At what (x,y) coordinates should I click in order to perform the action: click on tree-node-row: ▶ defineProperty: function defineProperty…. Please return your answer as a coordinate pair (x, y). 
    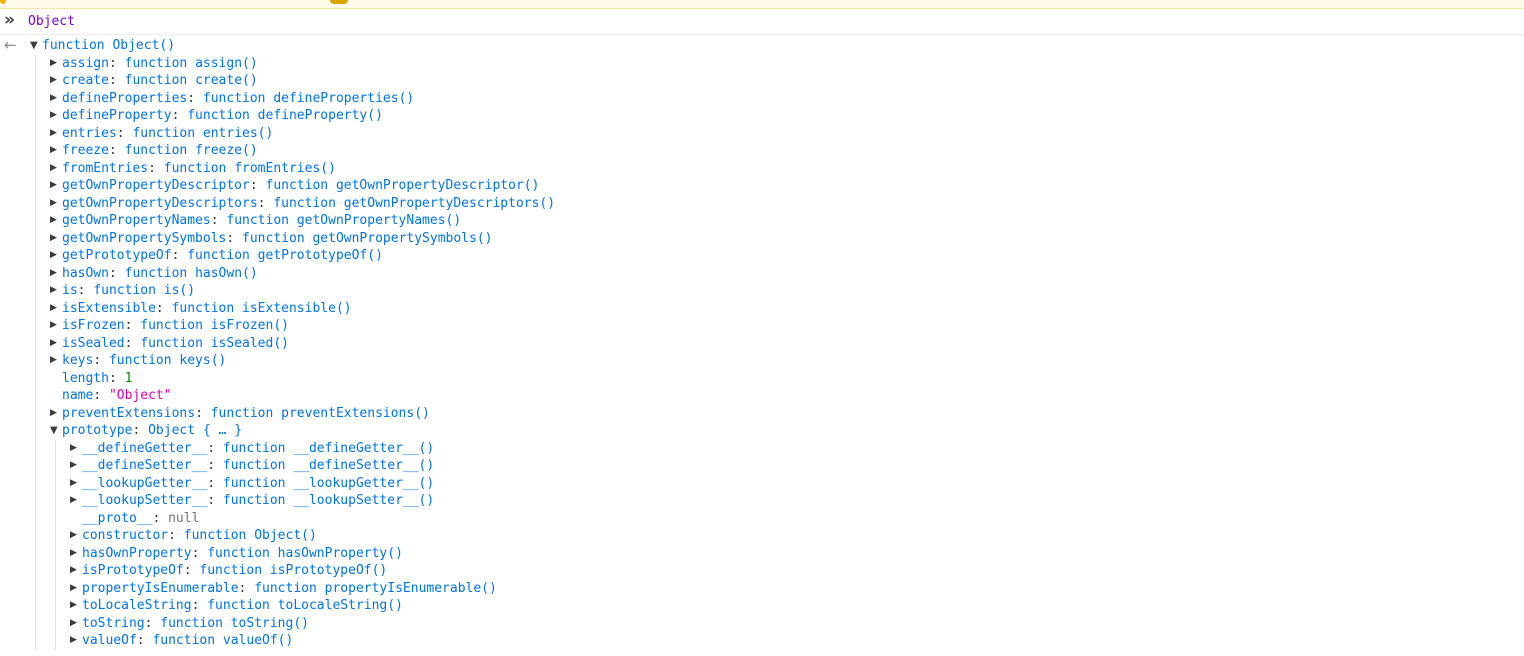
    Looking at the image, I should click on (787, 116).